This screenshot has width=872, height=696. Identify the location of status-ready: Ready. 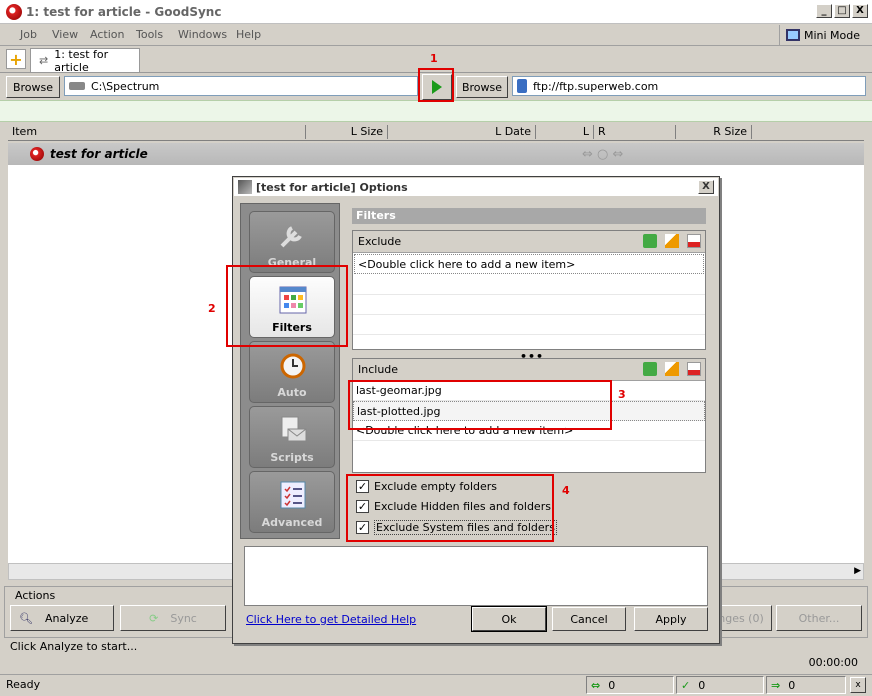
(23, 684).